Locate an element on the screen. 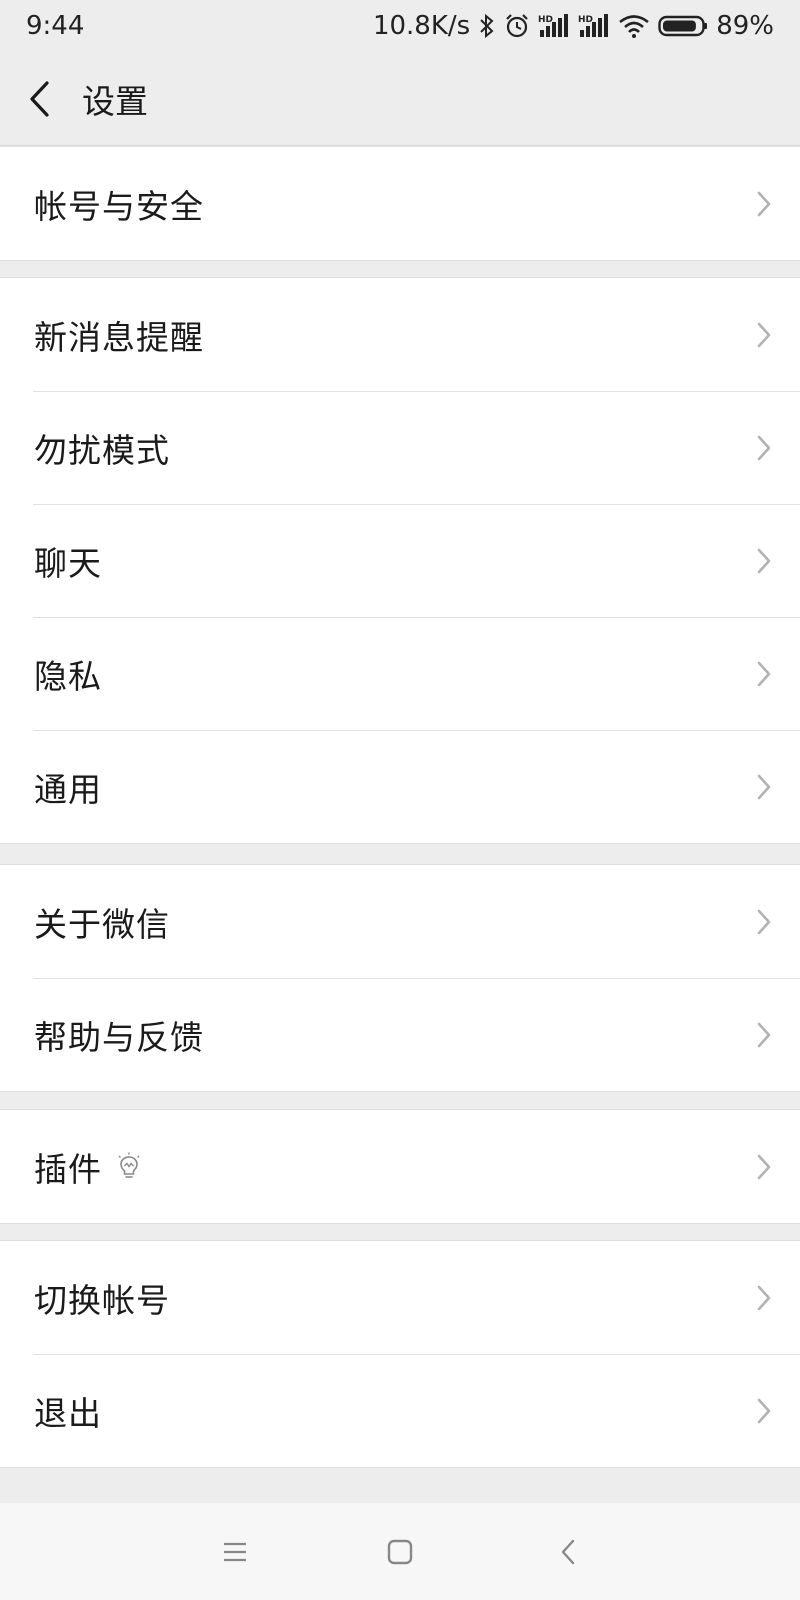 Image resolution: width=800 pixels, height=1600 pixels. settings-item-account-security: 帐号与安全 is located at coordinates (400, 203).